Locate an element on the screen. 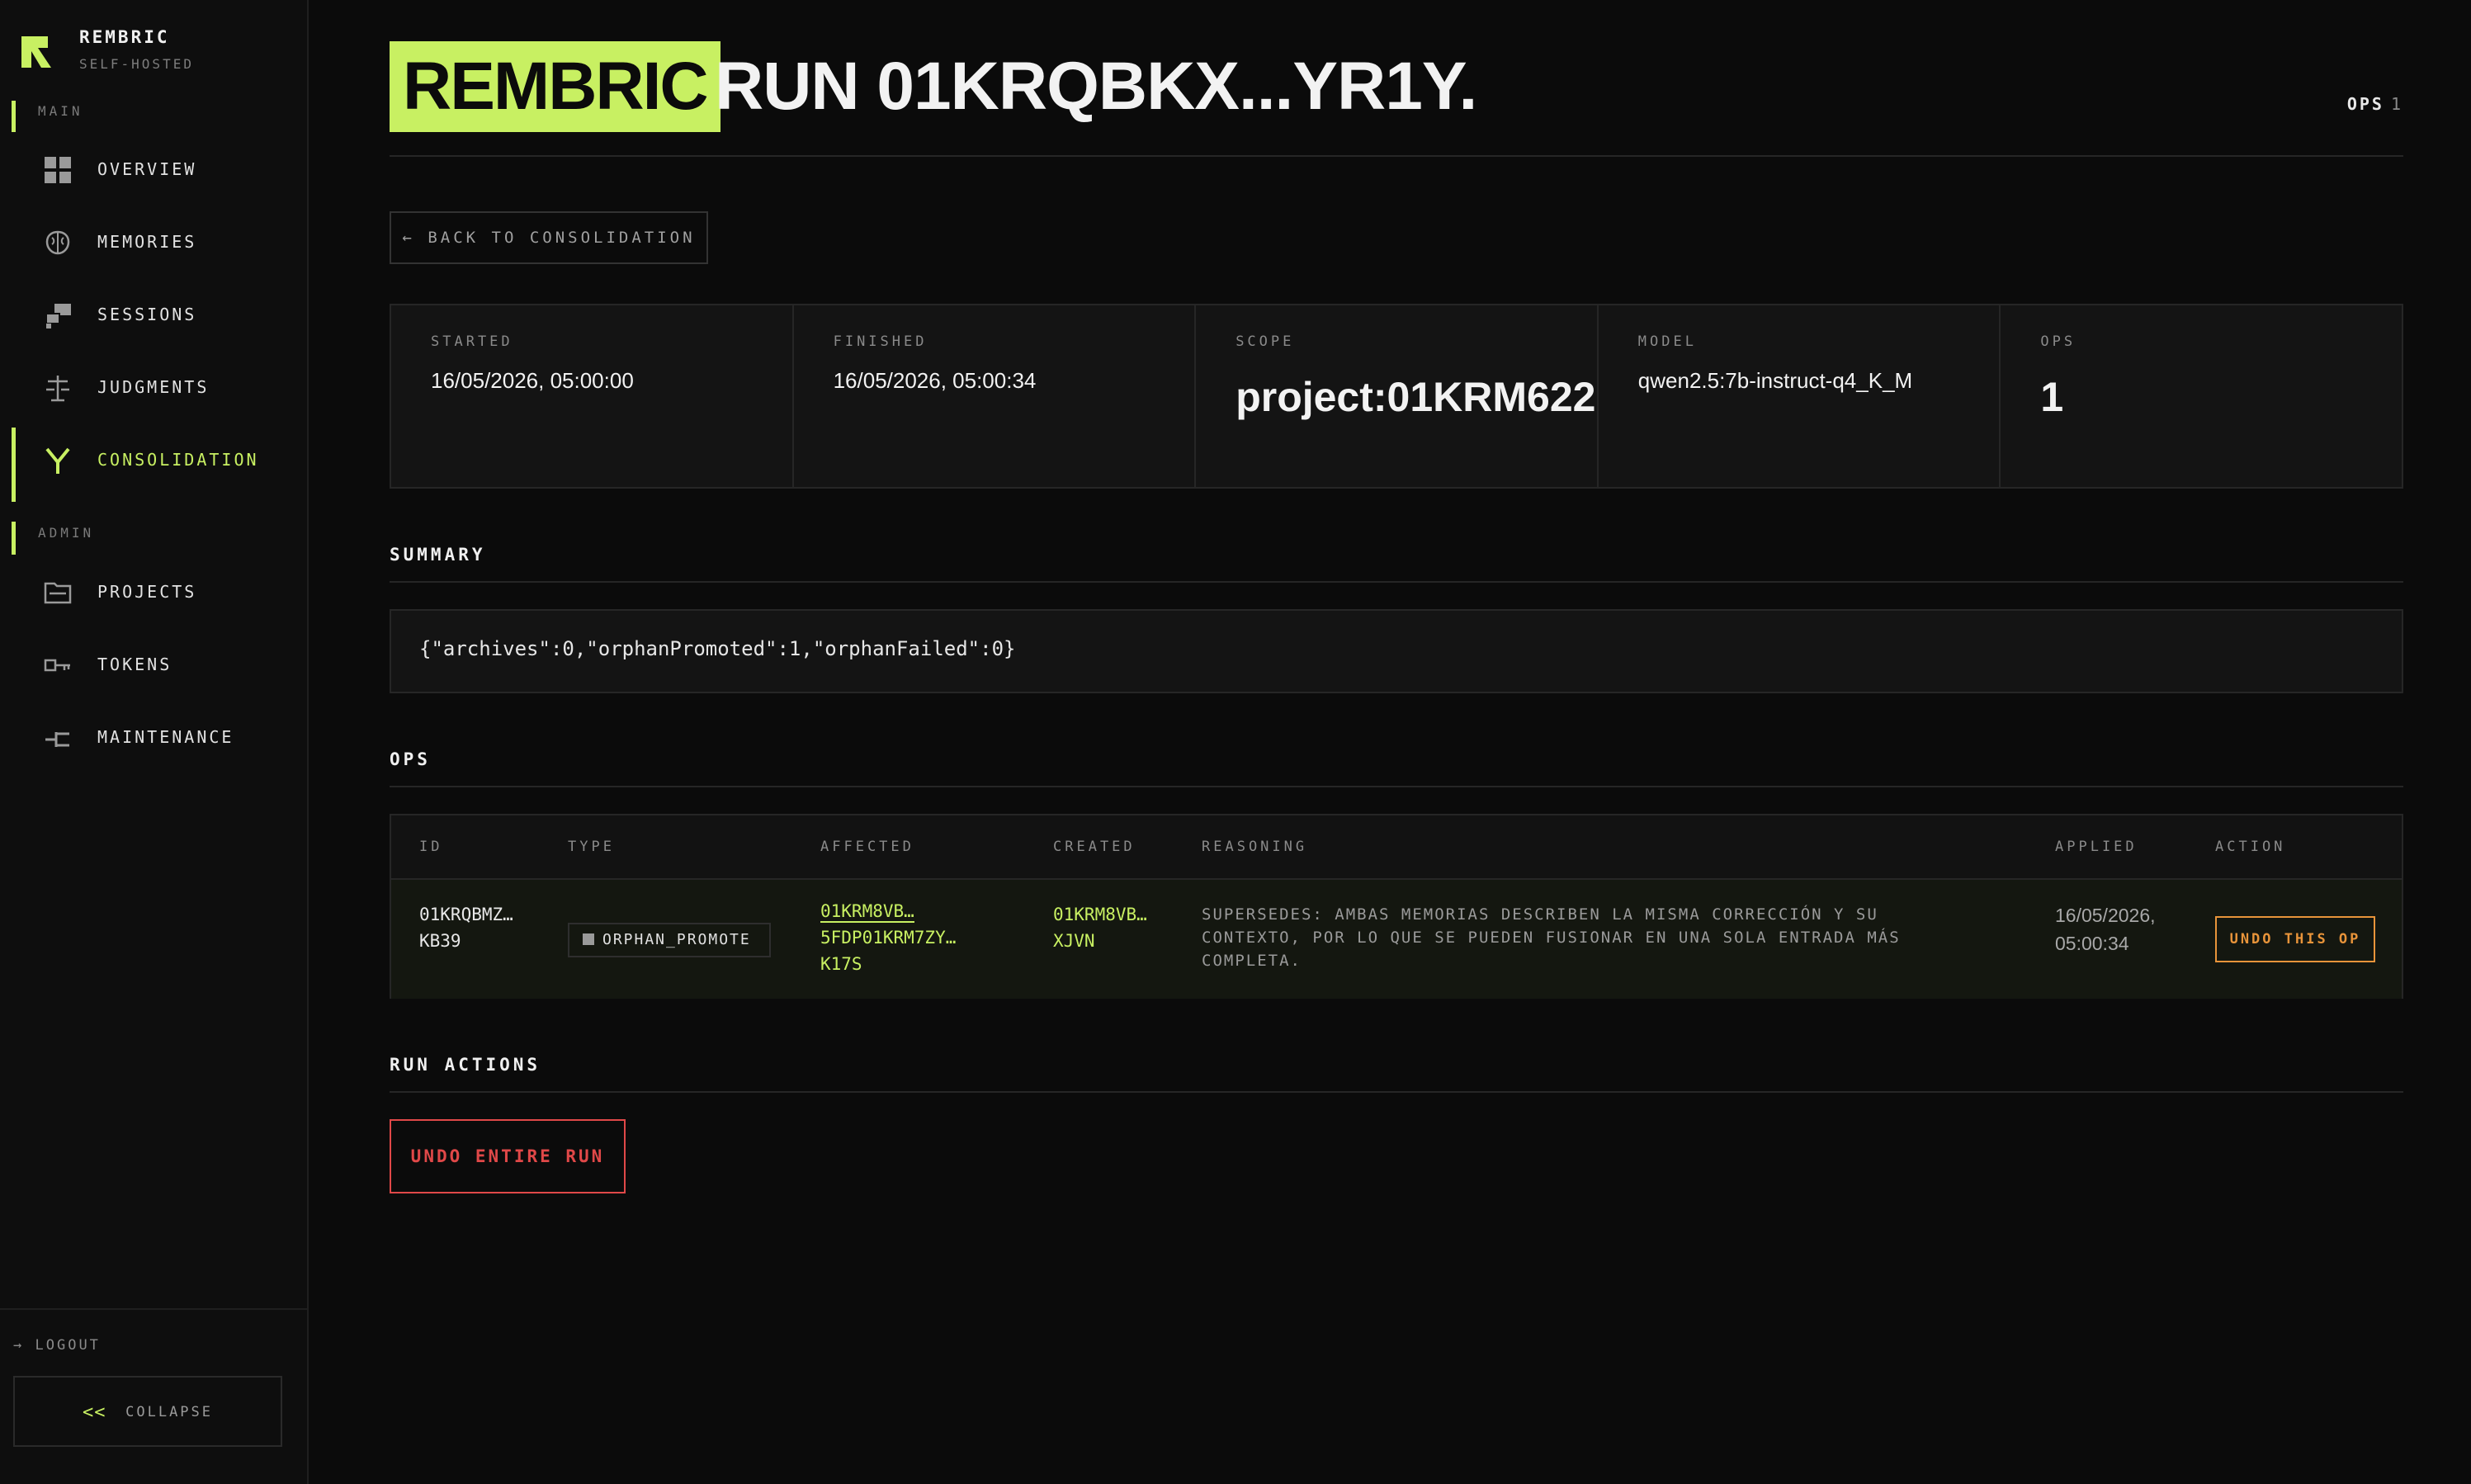 This screenshot has height=1484, width=2471. sidebar-item-consolidation: CONSOLIDATION is located at coordinates (153, 465).